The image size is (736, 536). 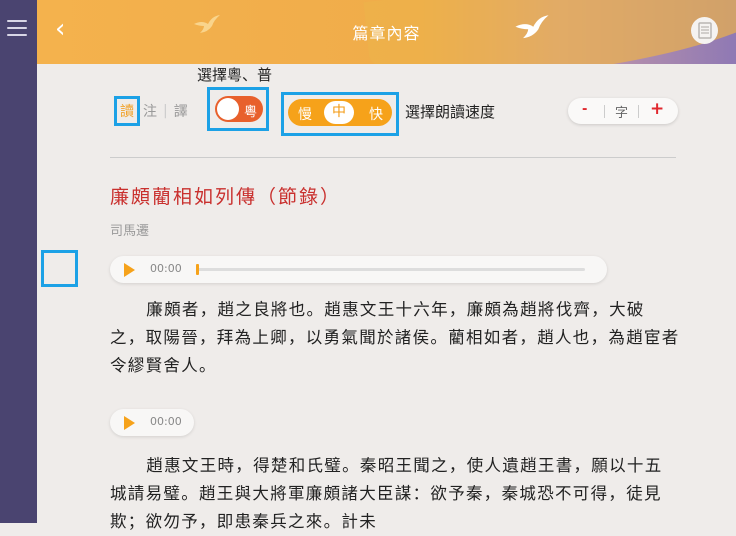 What do you see at coordinates (130, 231) in the screenshot?
I see `author-name: 司馬遷` at bounding box center [130, 231].